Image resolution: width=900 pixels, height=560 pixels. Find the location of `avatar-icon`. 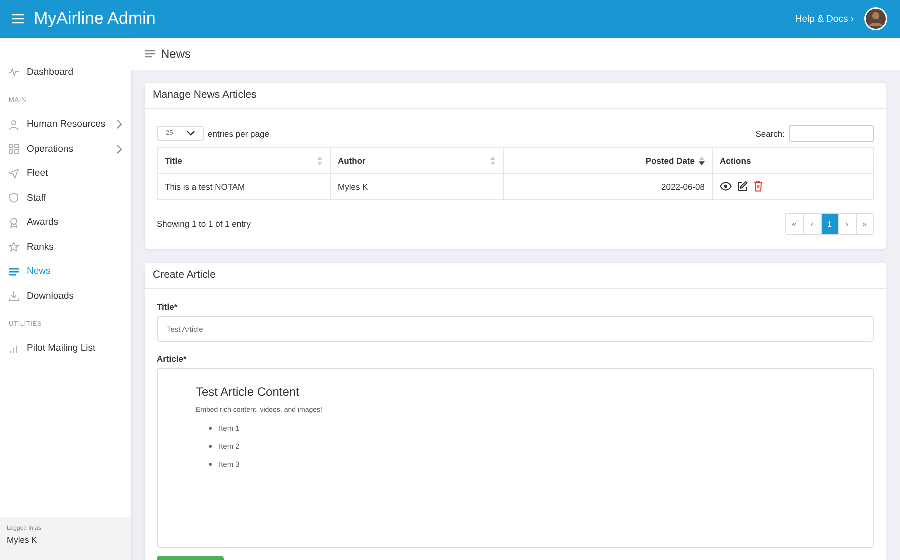

avatar-icon is located at coordinates (876, 19).